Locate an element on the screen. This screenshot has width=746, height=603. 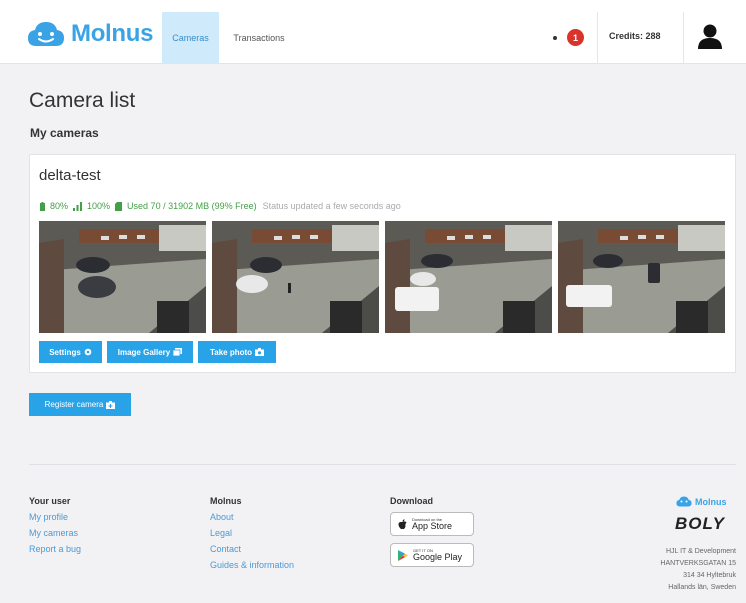
image-gallery-button-label: Image Gallery is located at coordinates (144, 352).